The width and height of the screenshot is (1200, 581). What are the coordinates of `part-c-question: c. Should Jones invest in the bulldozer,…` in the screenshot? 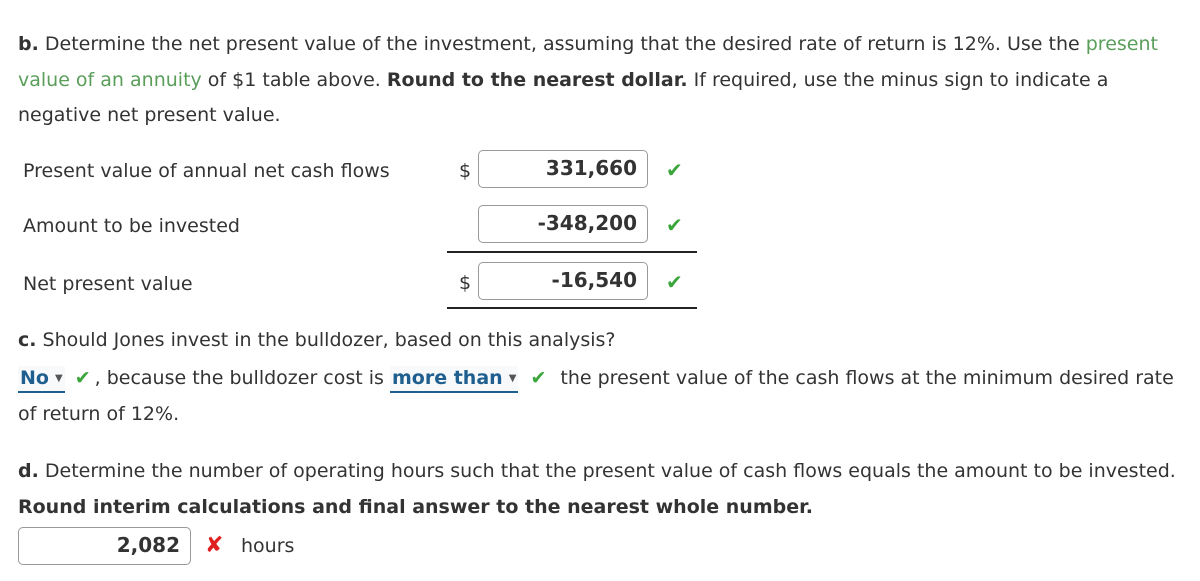 It's located at (603, 341).